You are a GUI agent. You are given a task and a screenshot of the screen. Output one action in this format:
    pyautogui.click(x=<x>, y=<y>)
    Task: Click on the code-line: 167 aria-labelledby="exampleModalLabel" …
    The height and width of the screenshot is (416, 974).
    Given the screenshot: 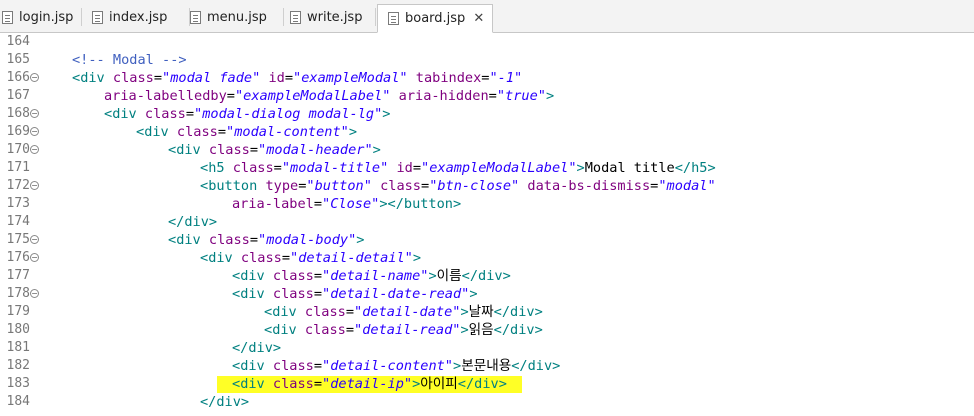 What is the action you would take?
    pyautogui.click(x=487, y=96)
    